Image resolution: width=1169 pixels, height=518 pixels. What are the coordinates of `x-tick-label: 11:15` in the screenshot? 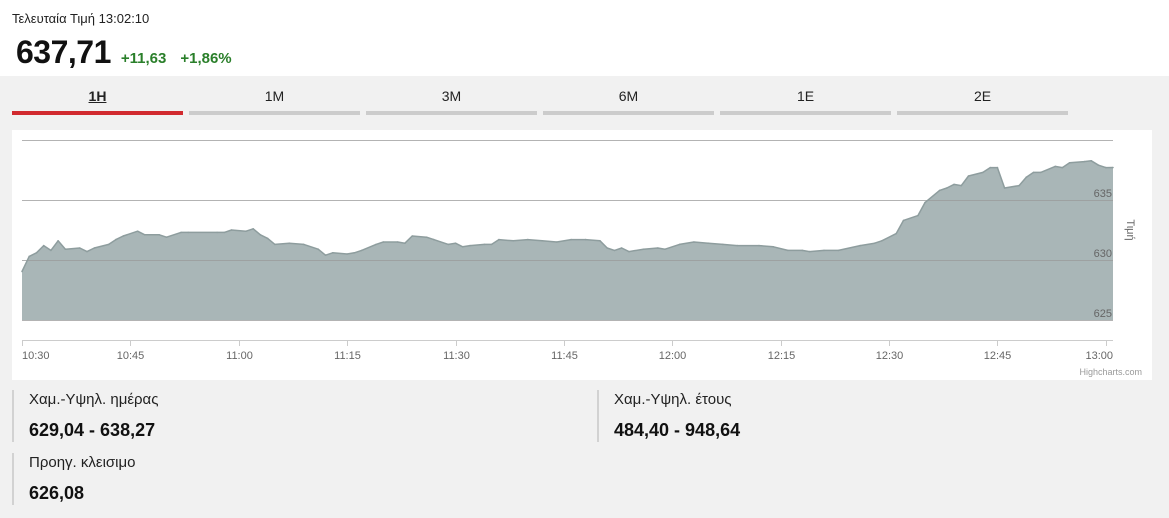 It's located at (347, 356).